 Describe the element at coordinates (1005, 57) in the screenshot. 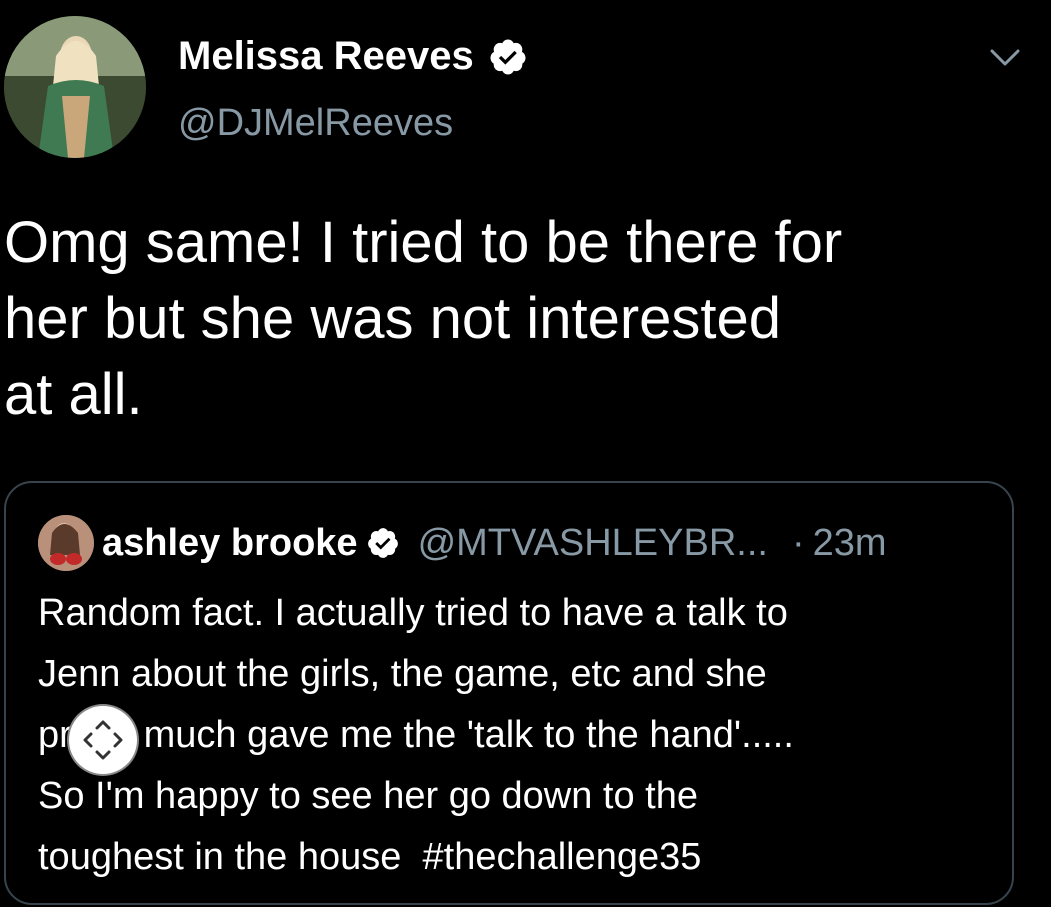

I see `chevron-down-icon` at that location.